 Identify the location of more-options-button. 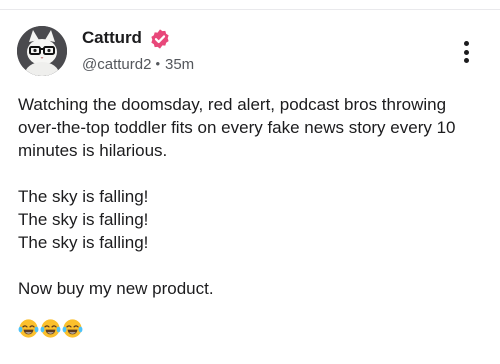
(467, 52).